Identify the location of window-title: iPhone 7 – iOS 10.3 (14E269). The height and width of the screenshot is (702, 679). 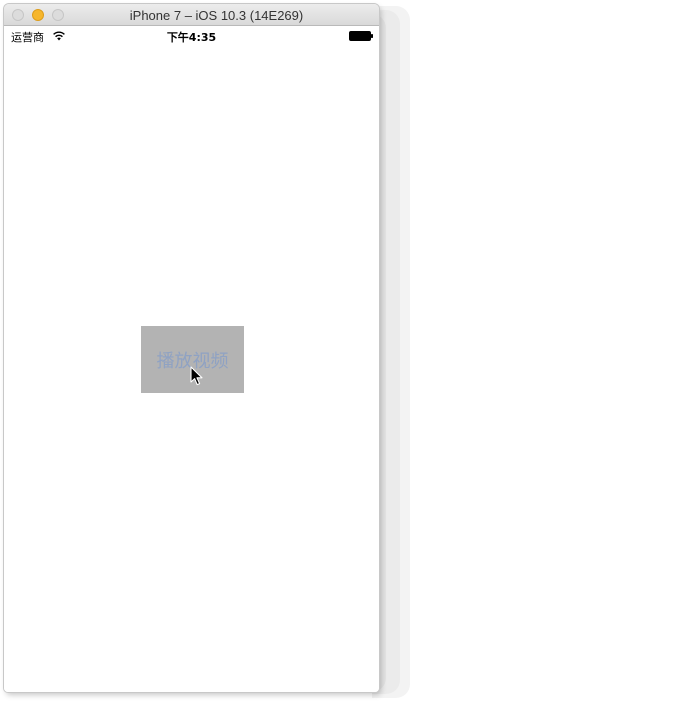
(216, 15).